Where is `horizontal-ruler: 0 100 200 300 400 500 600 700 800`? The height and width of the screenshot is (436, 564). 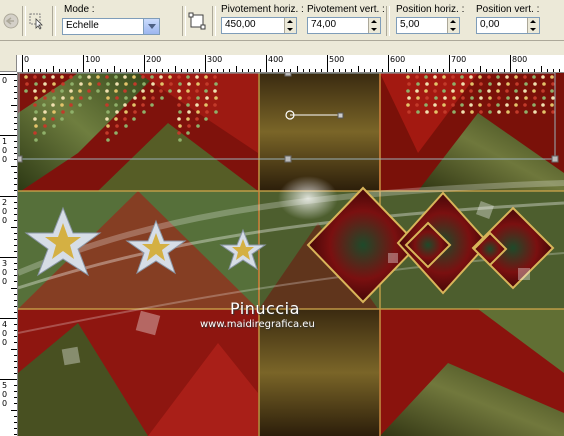
horizontal-ruler: 0 100 200 300 400 500 600 700 800 is located at coordinates (290, 64).